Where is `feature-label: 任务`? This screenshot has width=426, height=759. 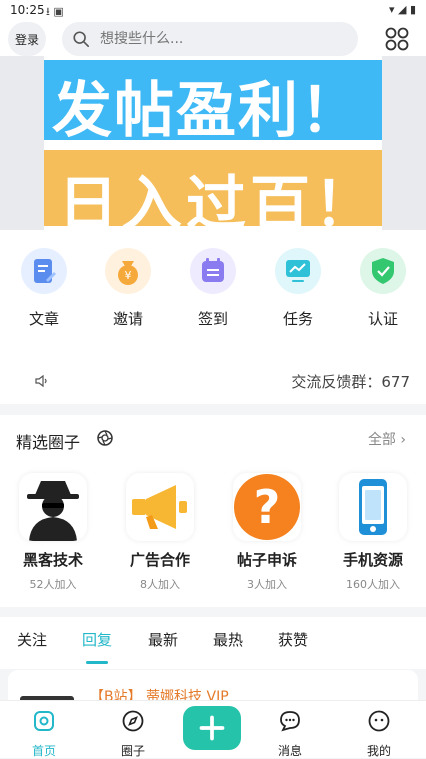 feature-label: 任务 is located at coordinates (297, 319).